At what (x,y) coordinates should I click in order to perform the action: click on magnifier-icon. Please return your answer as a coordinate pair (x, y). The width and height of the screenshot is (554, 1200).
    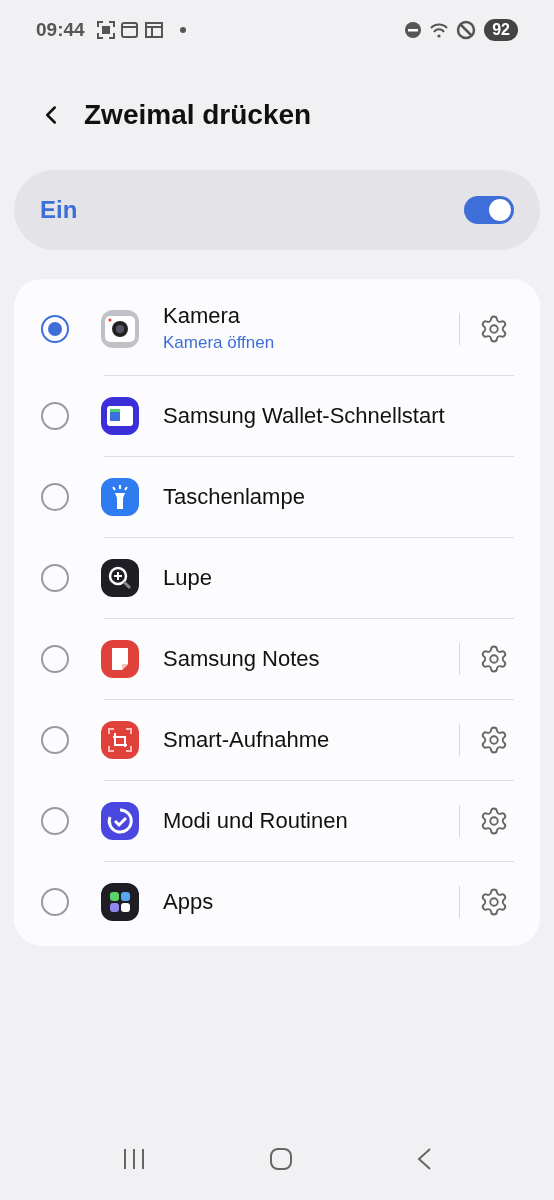
    Looking at the image, I should click on (120, 578).